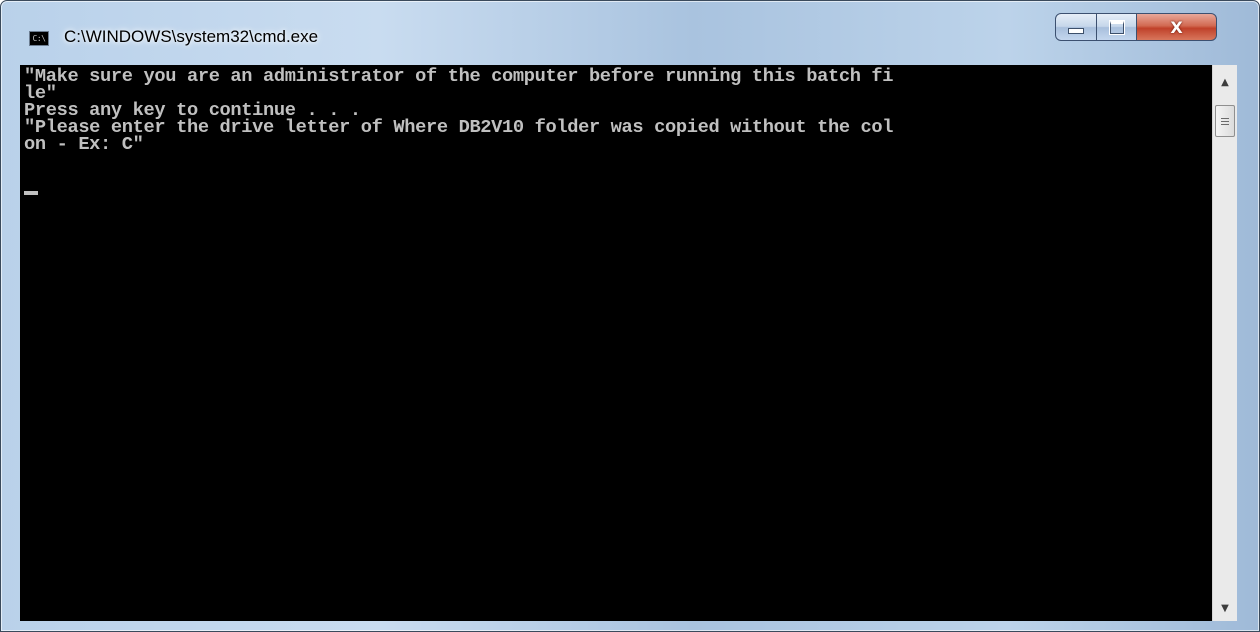  What do you see at coordinates (39, 38) in the screenshot?
I see `cmd-app-icon: C:\` at bounding box center [39, 38].